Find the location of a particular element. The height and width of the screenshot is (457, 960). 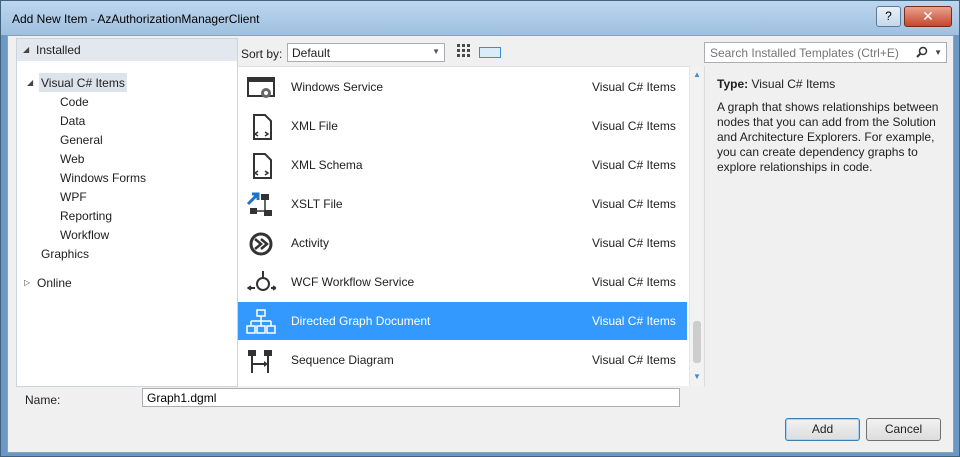

tree-node-code: Code is located at coordinates (74, 102).